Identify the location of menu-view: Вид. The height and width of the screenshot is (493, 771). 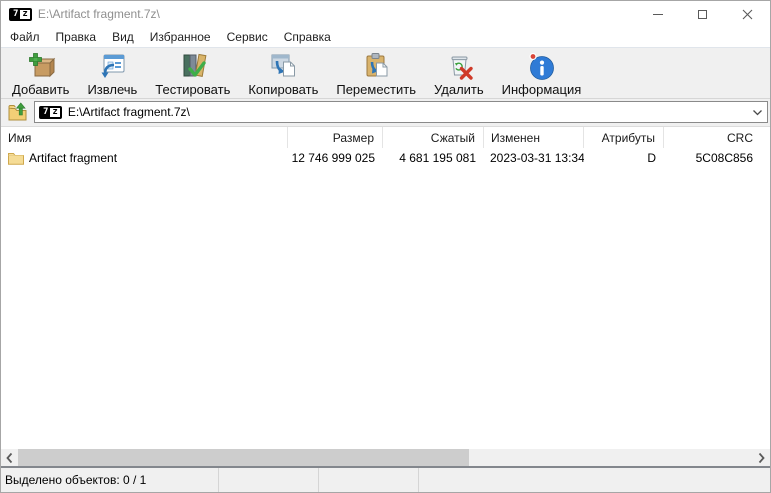
(123, 37).